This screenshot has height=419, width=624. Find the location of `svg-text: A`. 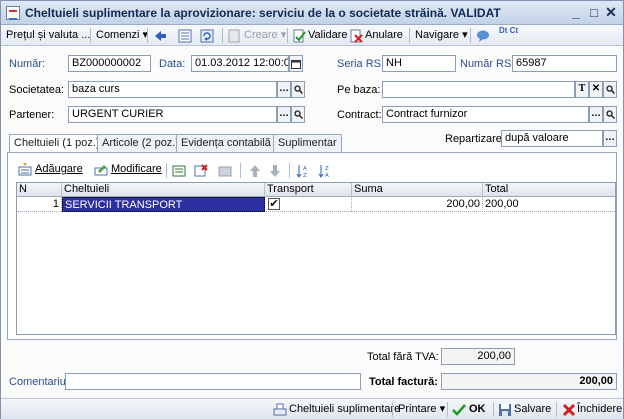

svg-text: A is located at coordinates (327, 175).